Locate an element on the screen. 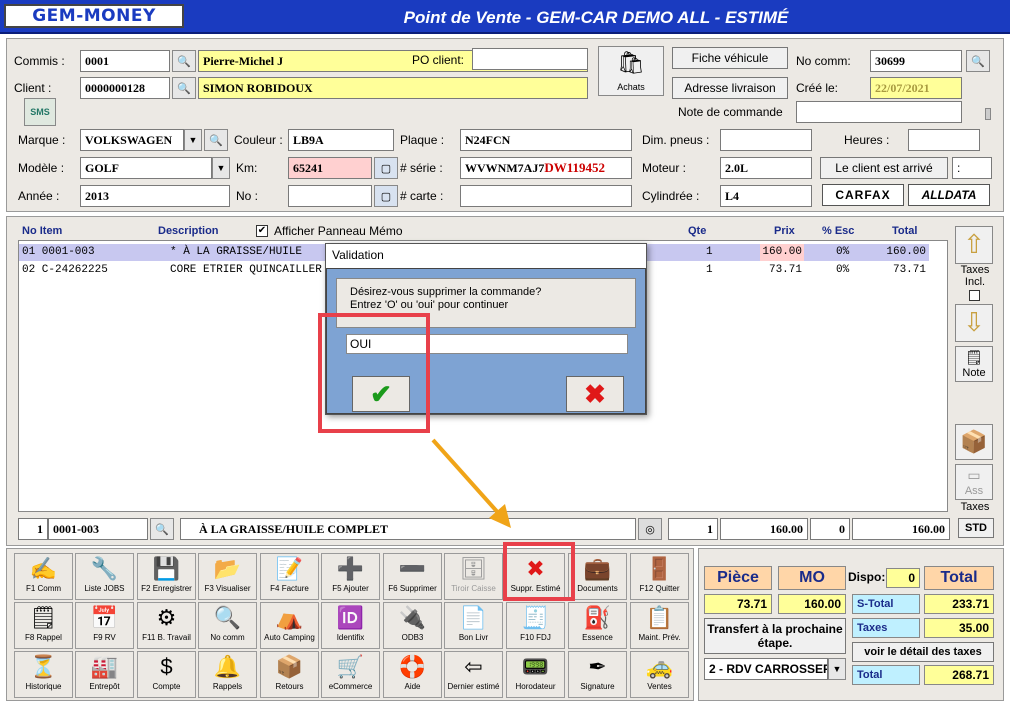 The height and width of the screenshot is (703, 1010). toolbar-button-nocomm: 🔍 No comm is located at coordinates (227, 625).